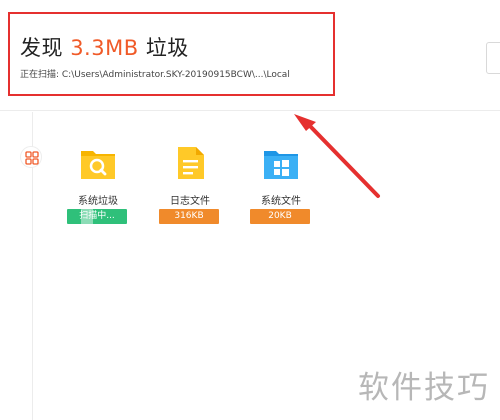 The height and width of the screenshot is (420, 500). What do you see at coordinates (189, 216) in the screenshot?
I see `size-badge: 316KB` at bounding box center [189, 216].